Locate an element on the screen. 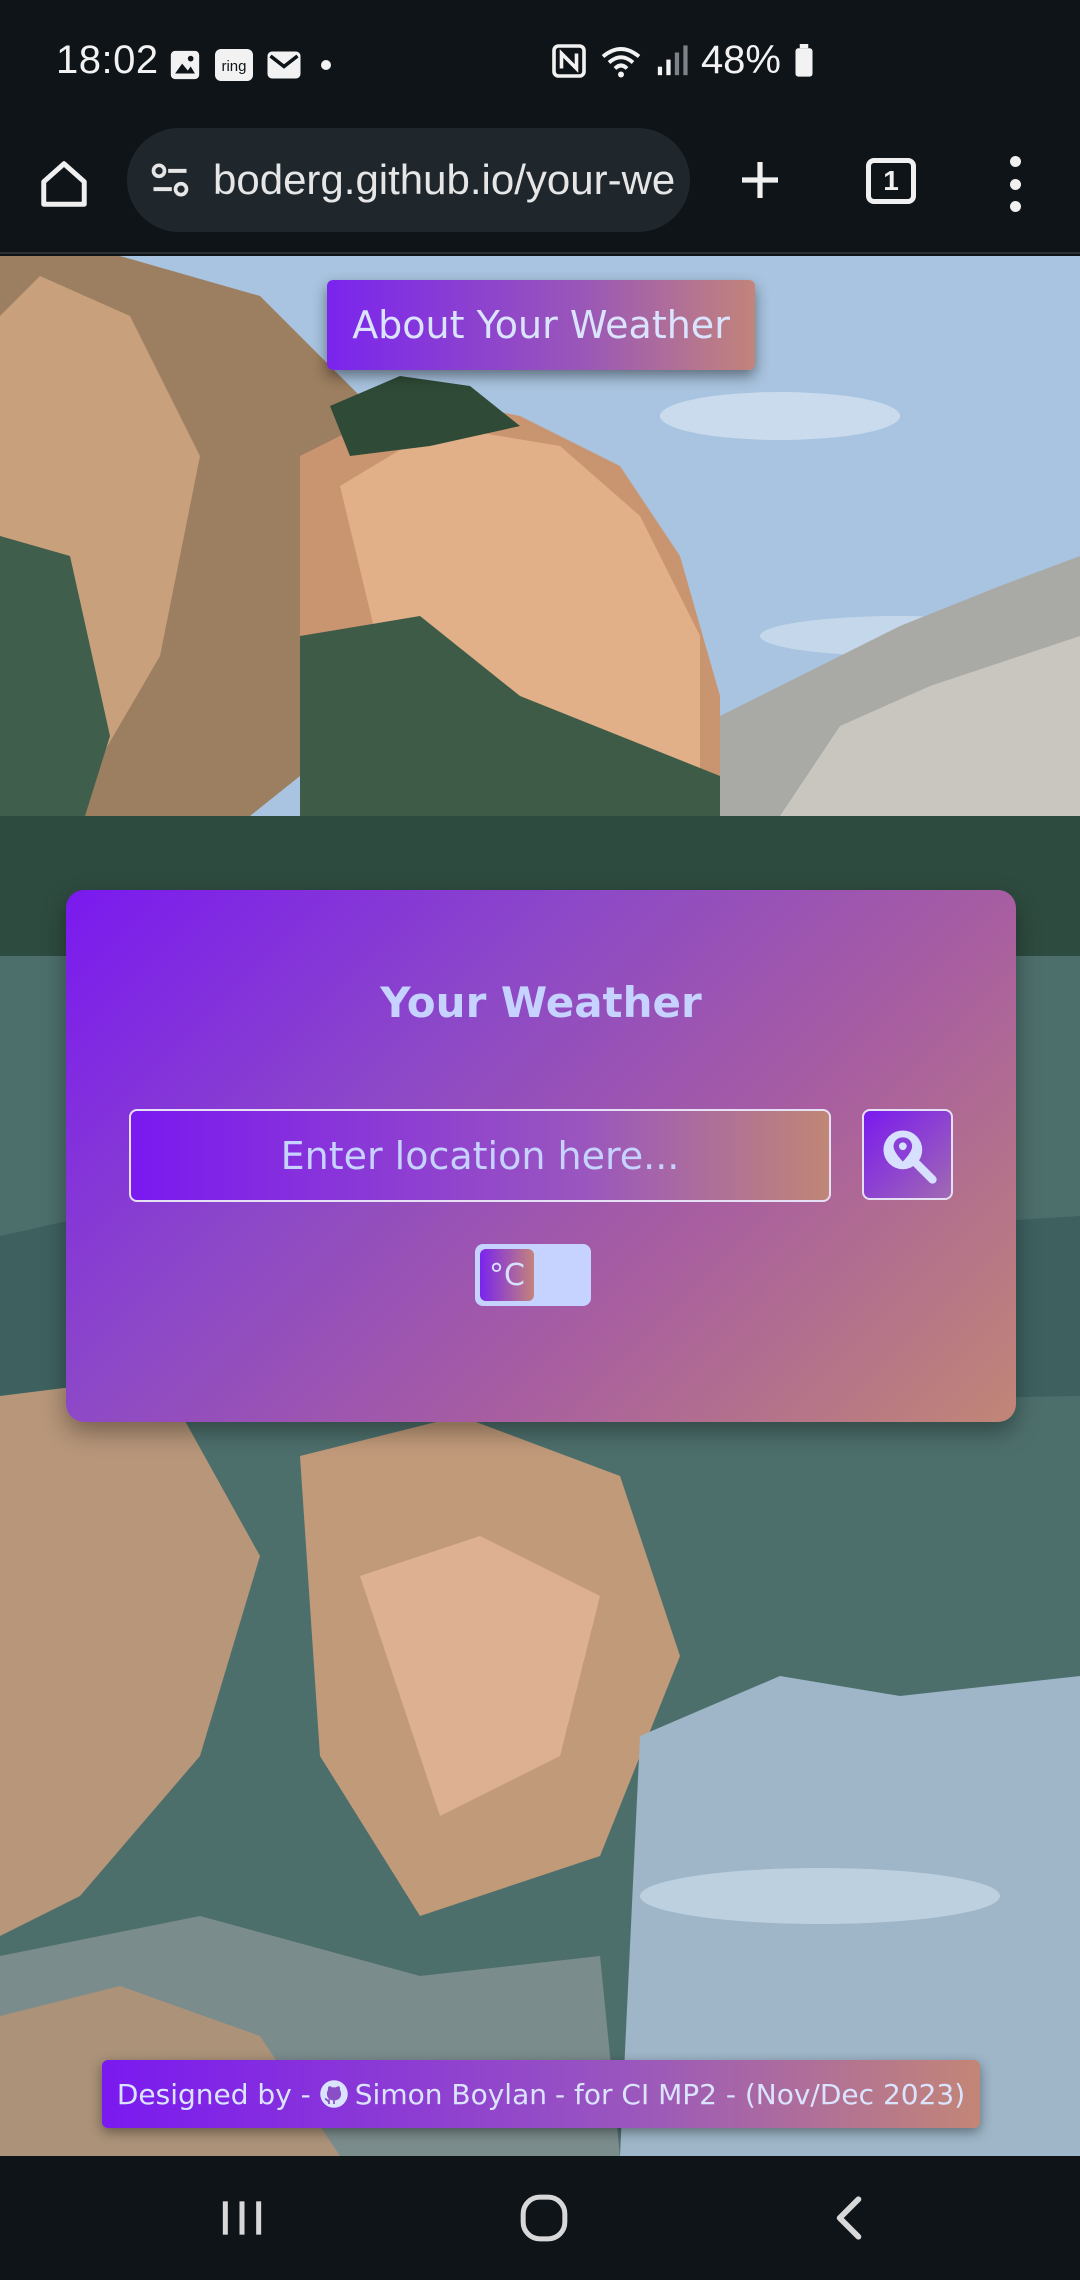 The height and width of the screenshot is (2280, 1080). footer-prefix: Designed by - is located at coordinates (213, 2094).